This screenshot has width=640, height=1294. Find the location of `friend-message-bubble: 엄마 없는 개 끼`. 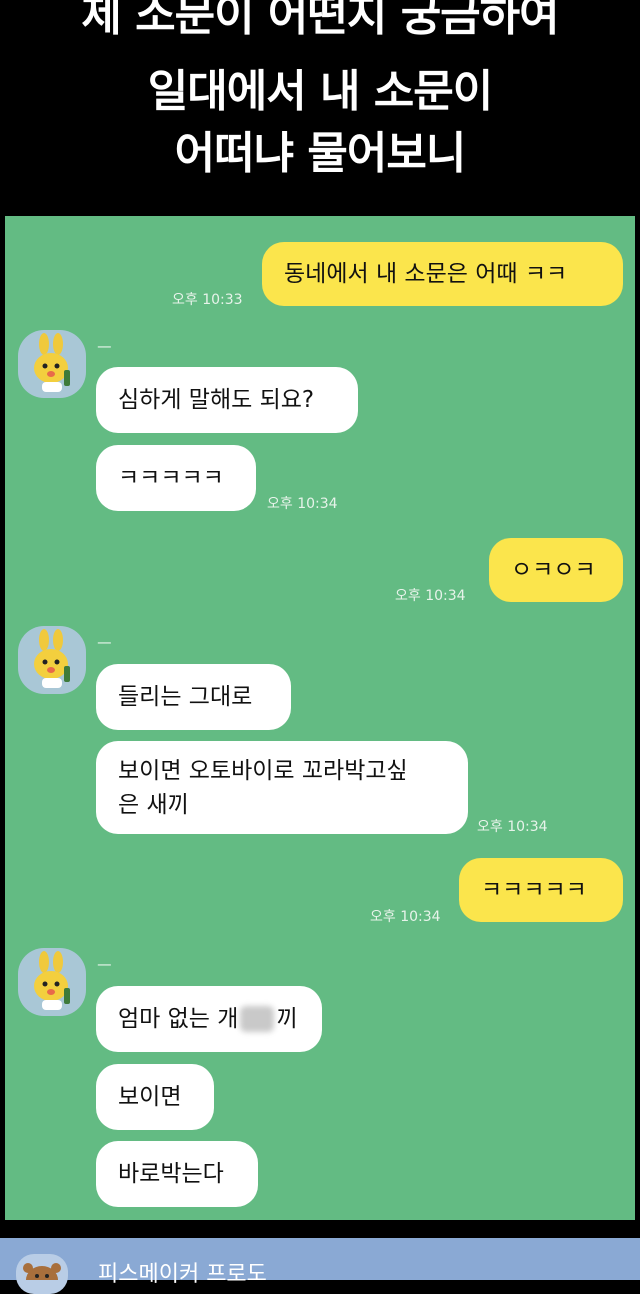

friend-message-bubble: 엄마 없는 개 끼 is located at coordinates (209, 1019).